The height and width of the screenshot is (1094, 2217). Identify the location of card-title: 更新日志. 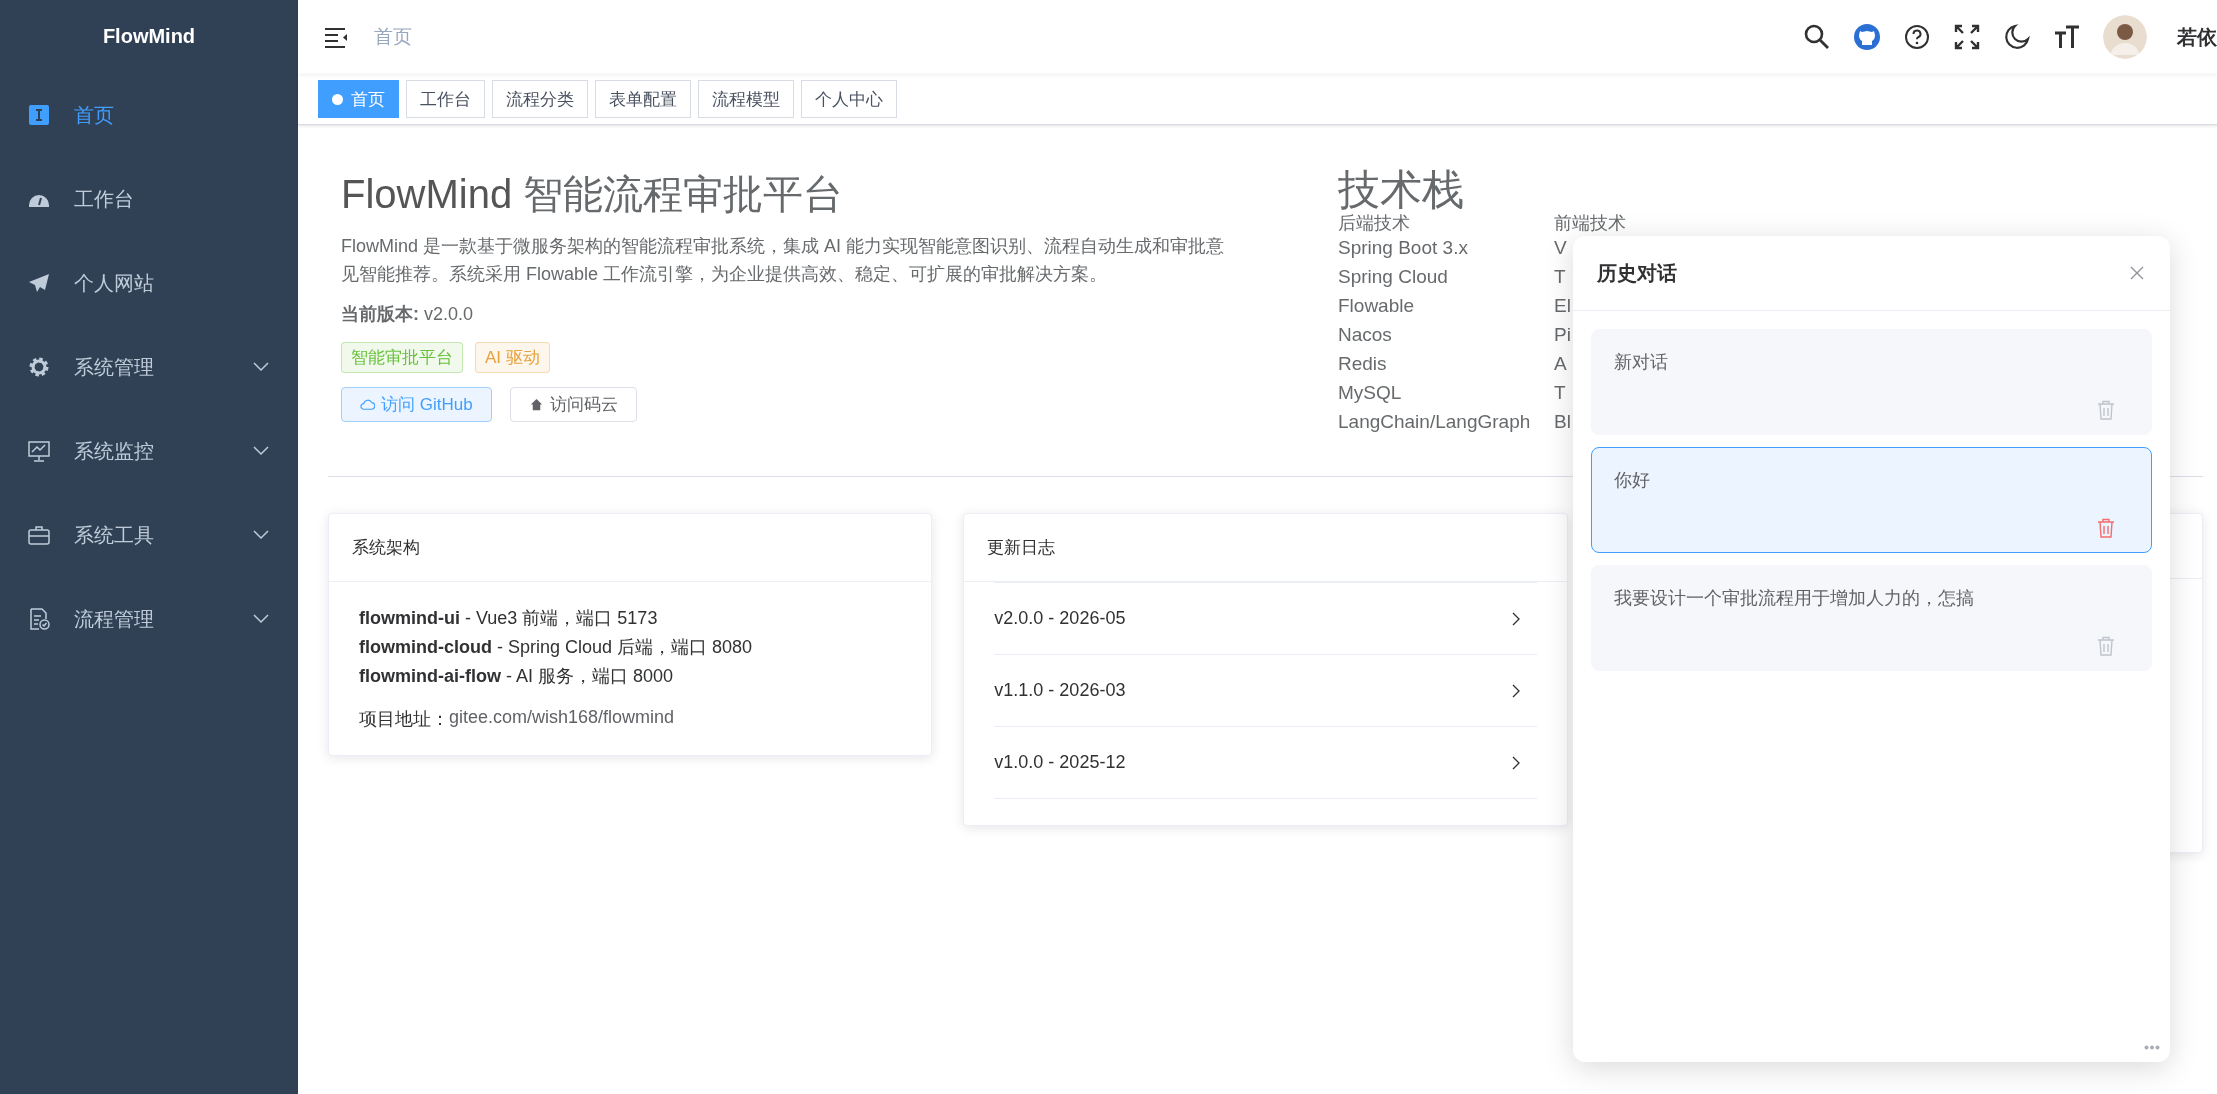
(1265, 548).